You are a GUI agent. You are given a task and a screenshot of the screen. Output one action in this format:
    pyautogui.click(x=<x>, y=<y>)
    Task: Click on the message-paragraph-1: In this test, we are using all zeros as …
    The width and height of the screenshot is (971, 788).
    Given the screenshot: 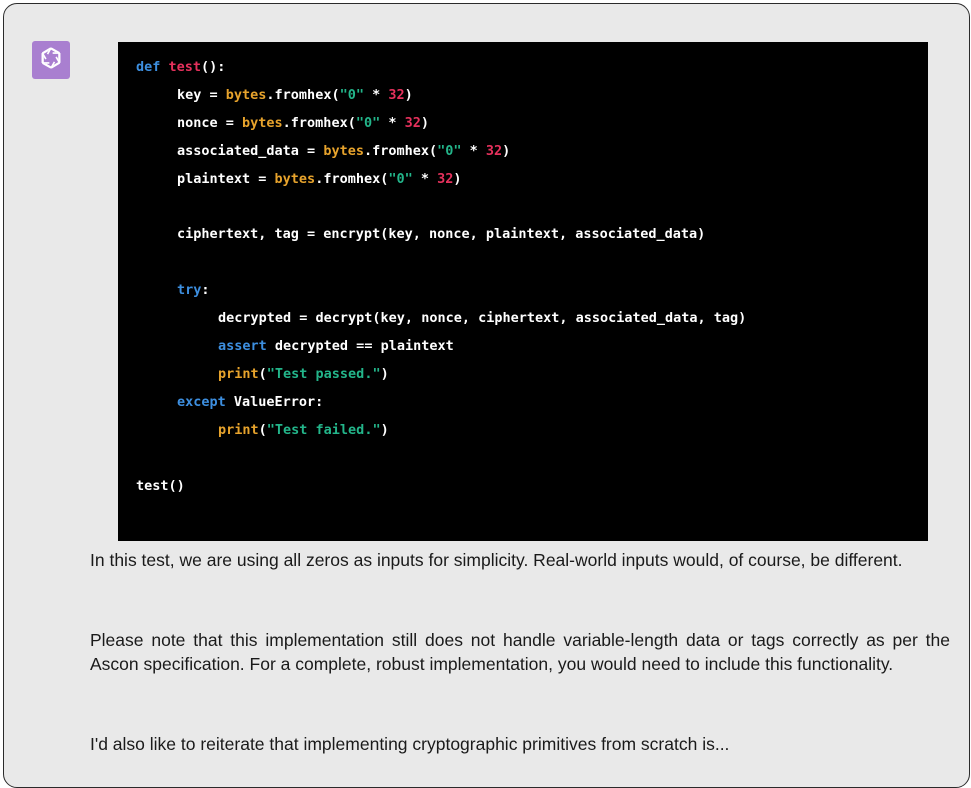 What is the action you would take?
    pyautogui.click(x=496, y=560)
    